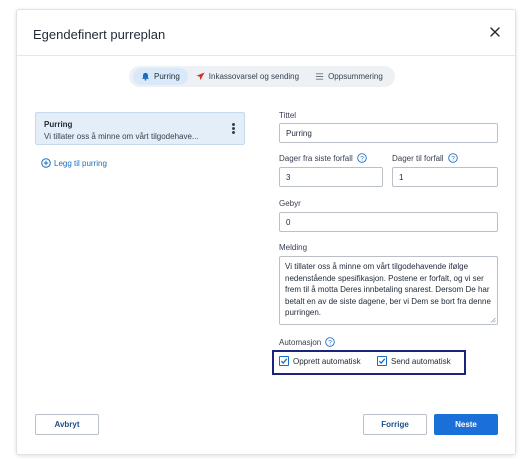  I want to click on step-label: Oppsummering, so click(355, 76).